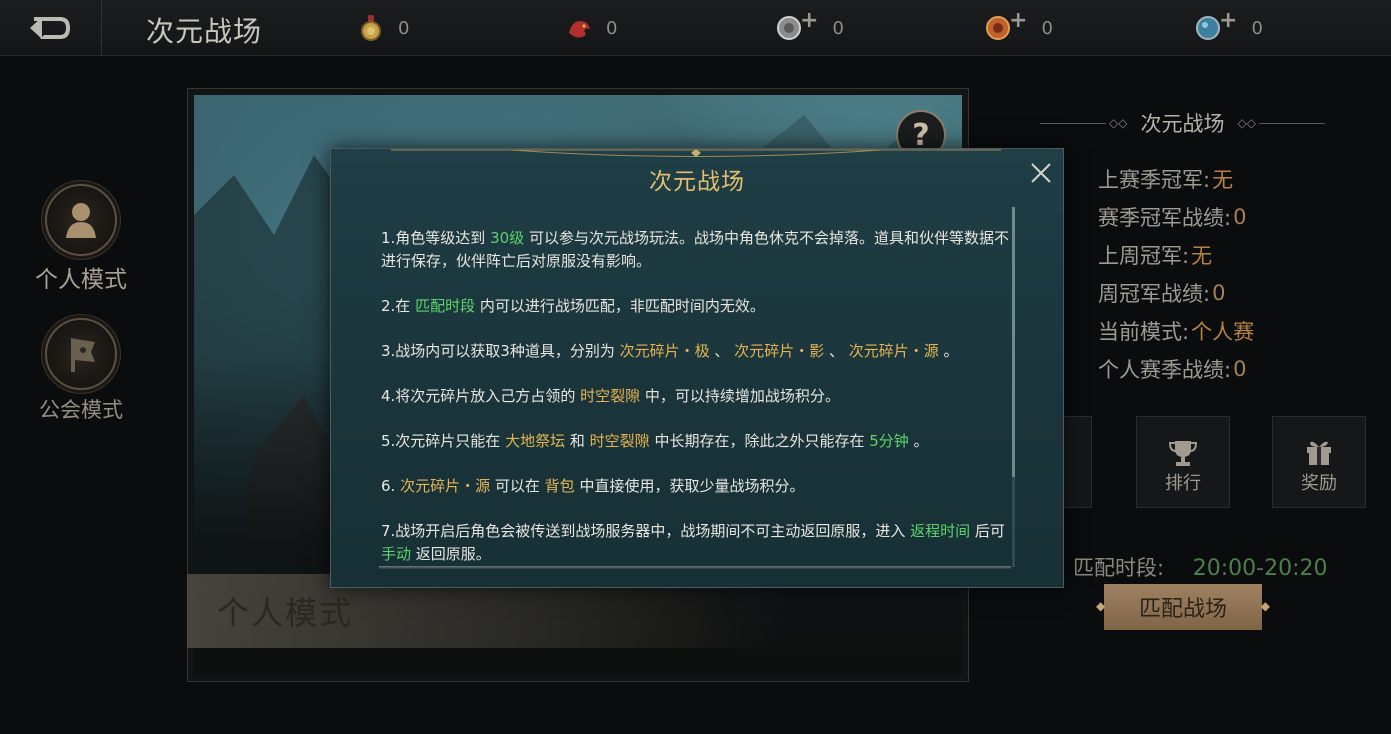 The image size is (1391, 734). Describe the element at coordinates (789, 28) in the screenshot. I see `silver-coin-icon` at that location.